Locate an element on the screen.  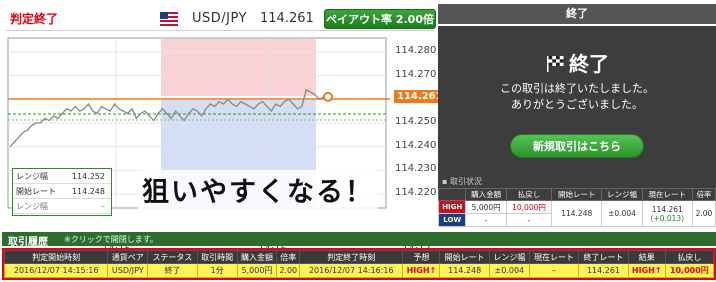
low-amount: - is located at coordinates (486, 220).